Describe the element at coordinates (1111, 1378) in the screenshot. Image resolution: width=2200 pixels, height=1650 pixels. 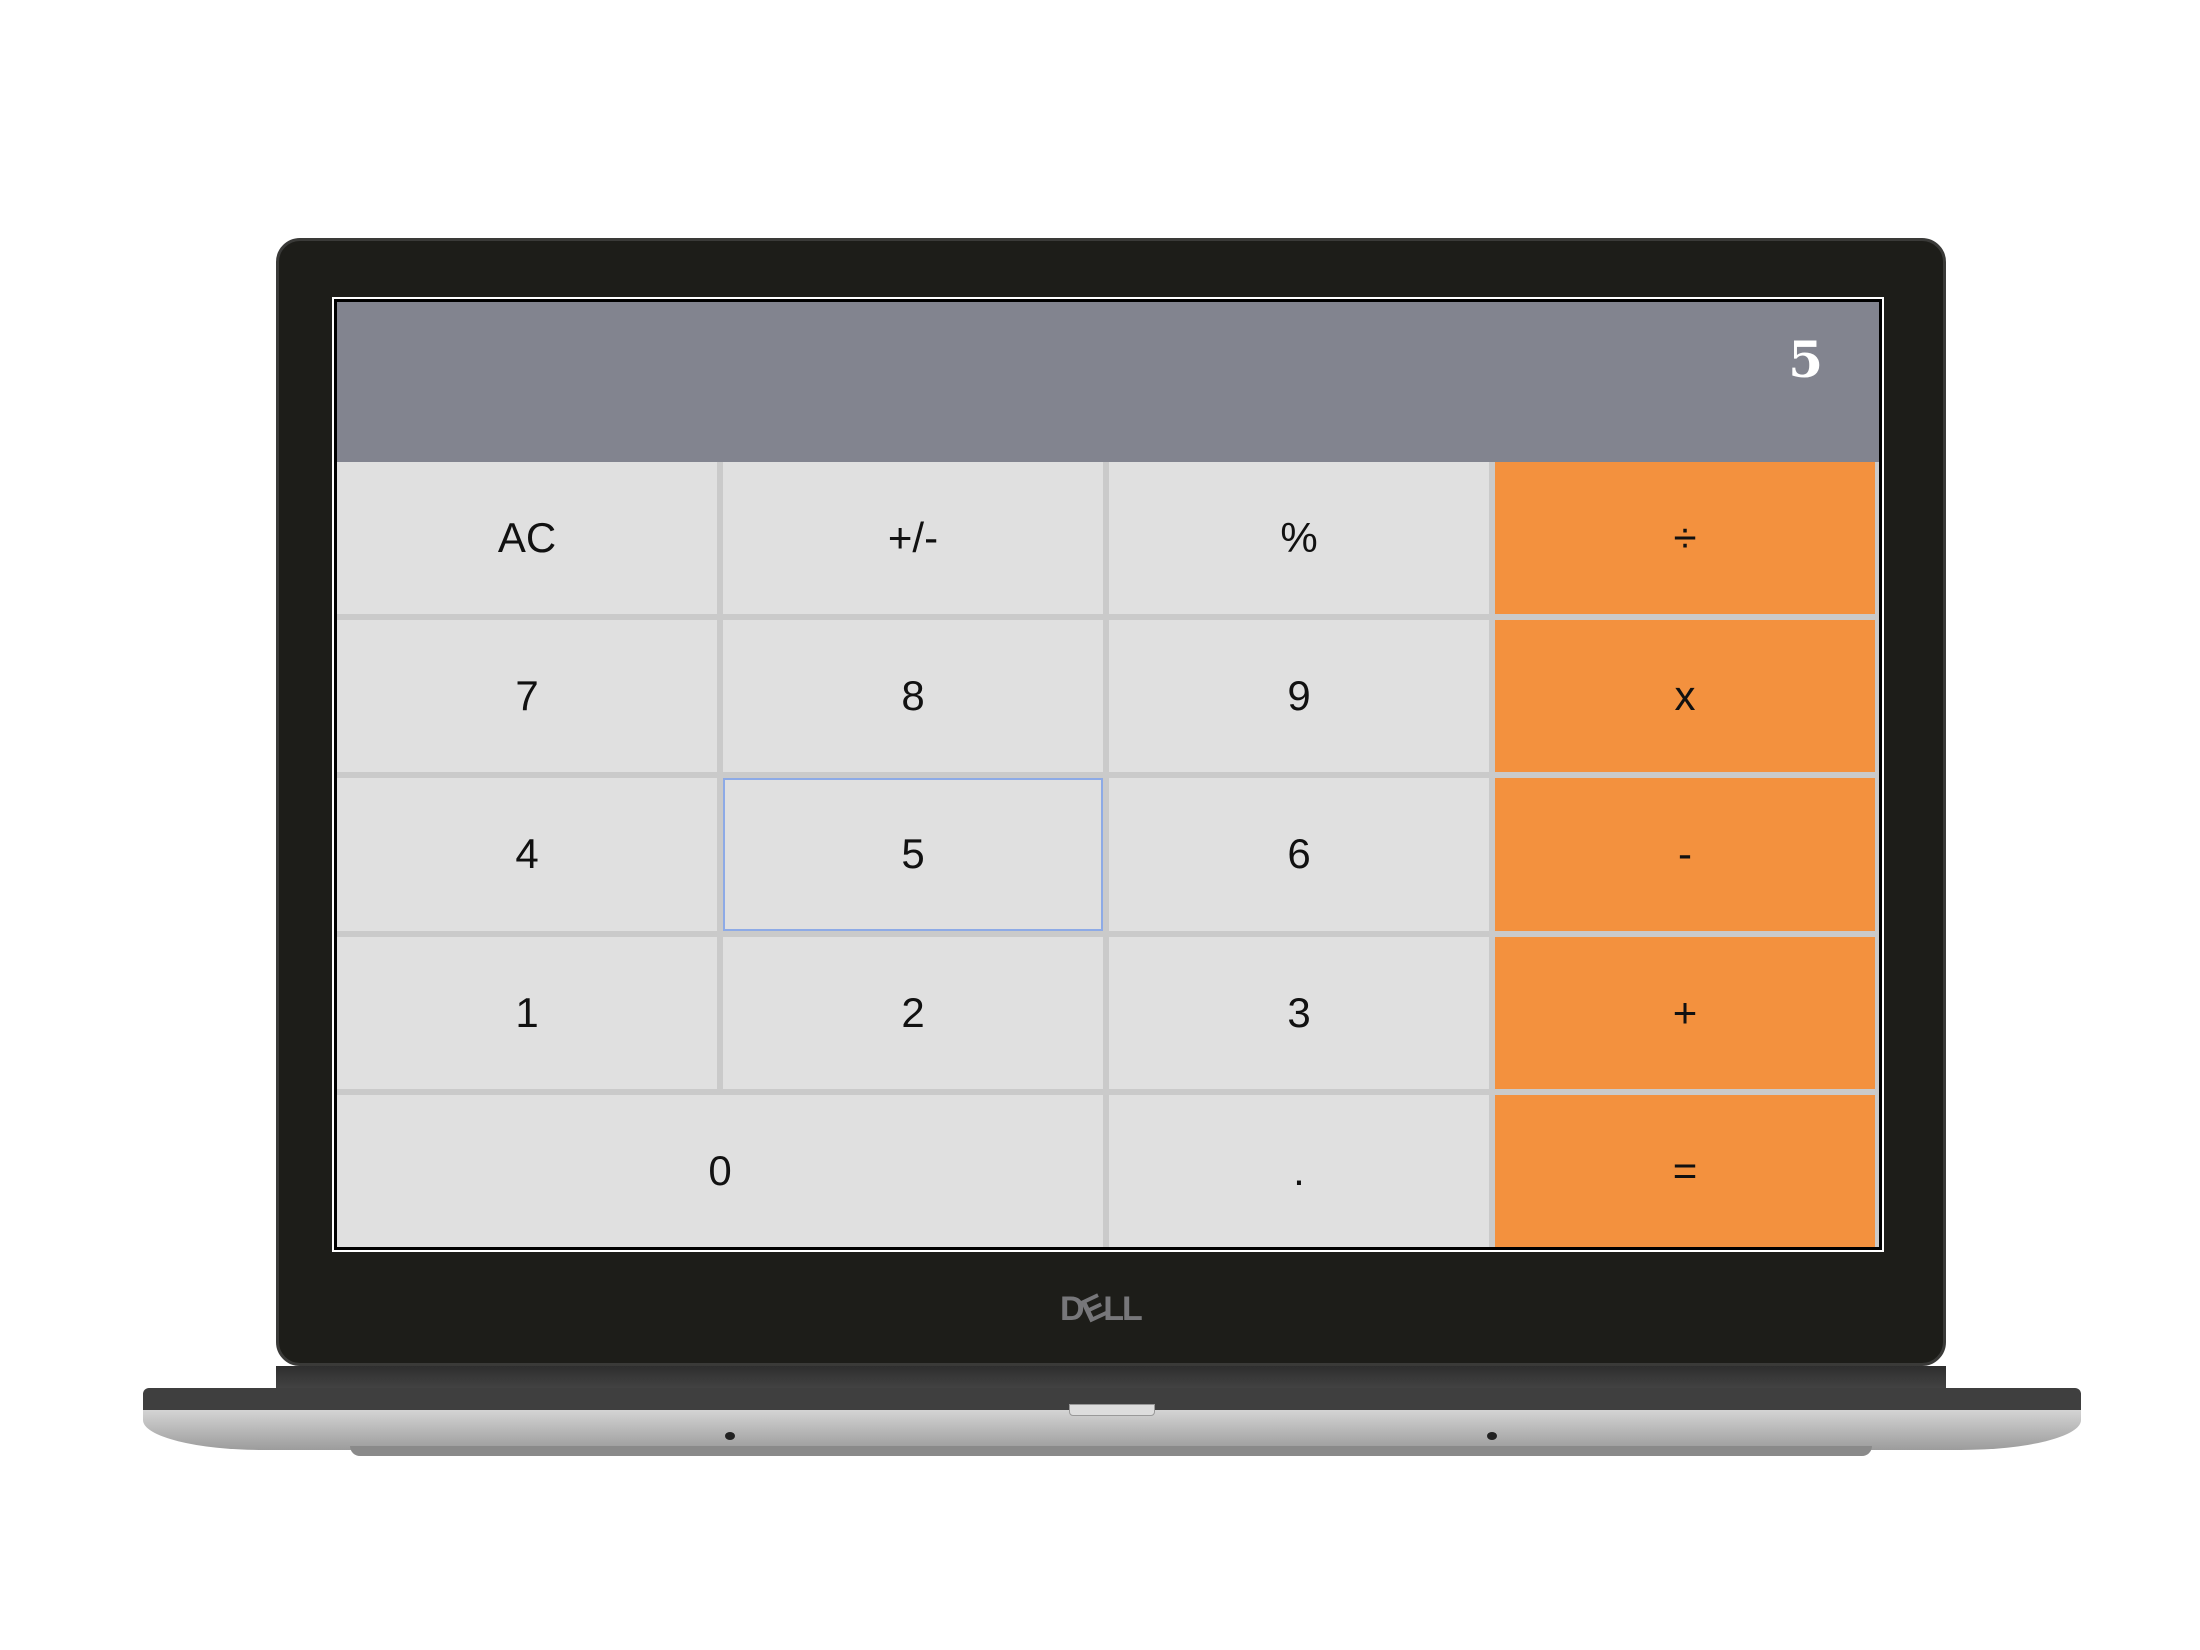
I see `laptop-hinge` at that location.